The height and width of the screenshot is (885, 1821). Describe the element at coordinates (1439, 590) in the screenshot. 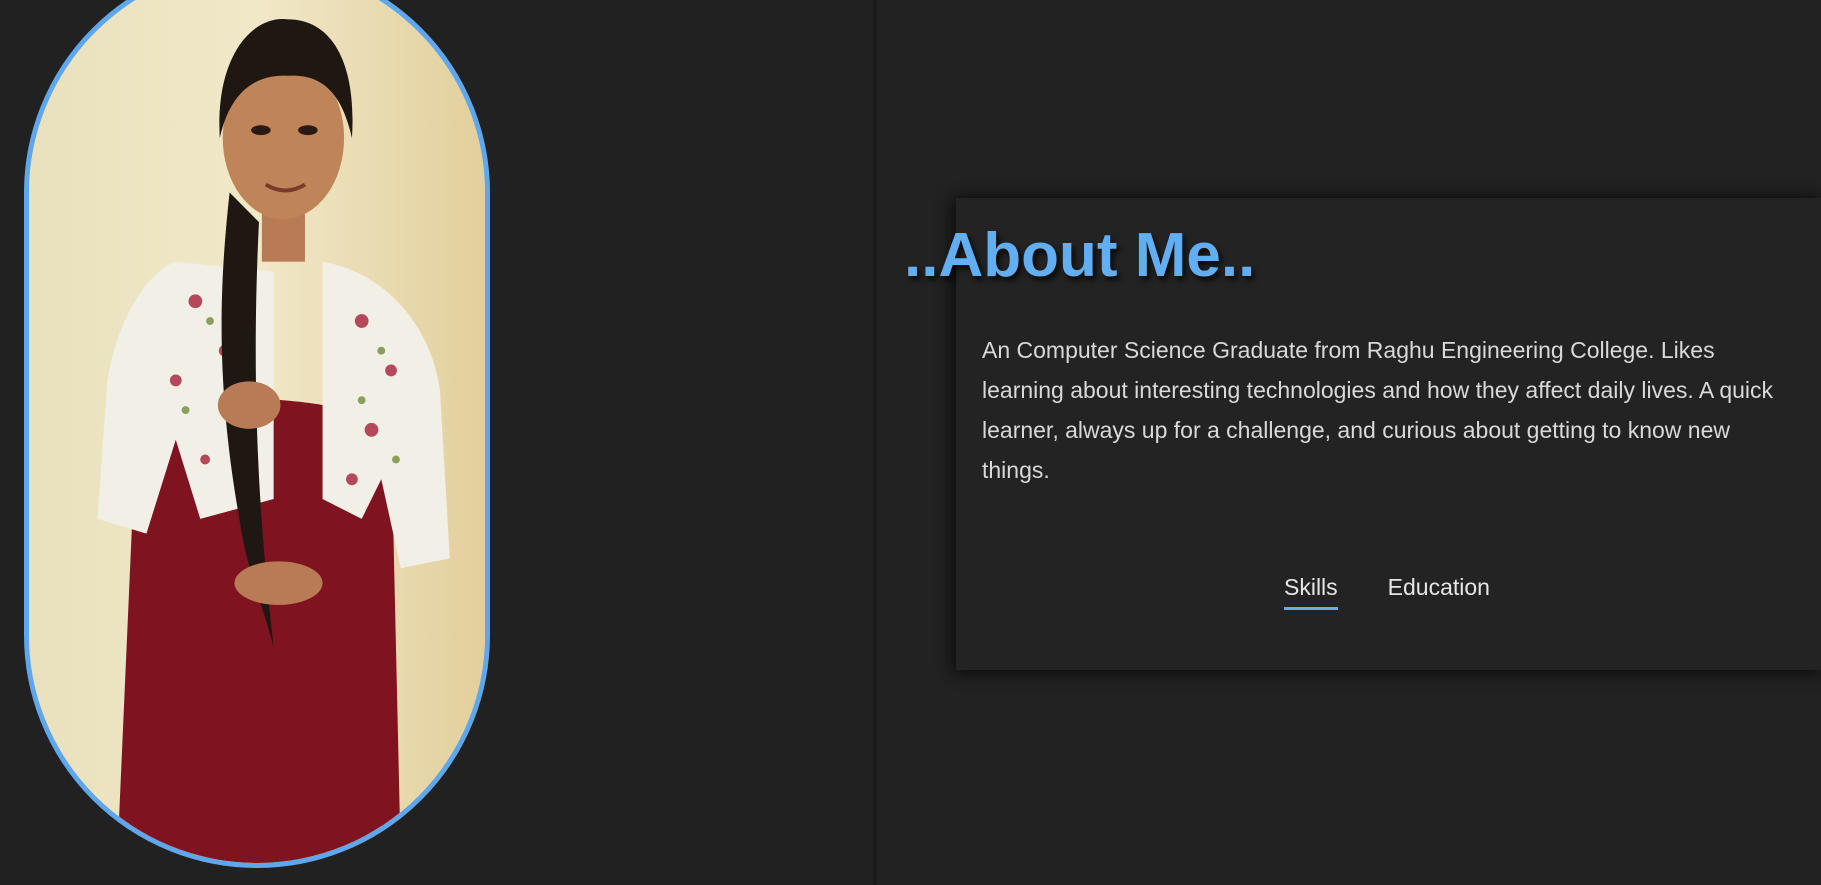

I see `tab-education: Education` at that location.